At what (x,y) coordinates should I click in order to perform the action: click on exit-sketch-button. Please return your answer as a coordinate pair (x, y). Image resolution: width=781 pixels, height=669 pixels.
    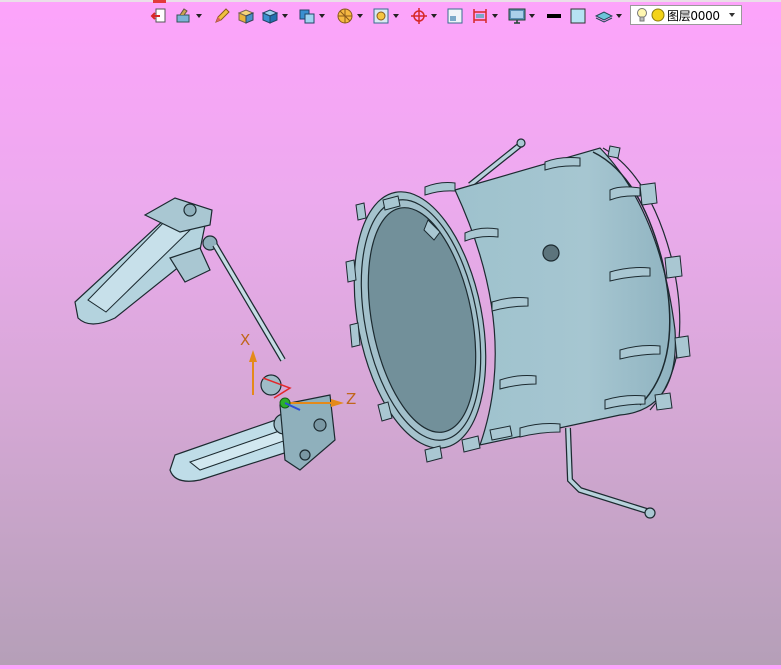
    Looking at the image, I should click on (159, 16).